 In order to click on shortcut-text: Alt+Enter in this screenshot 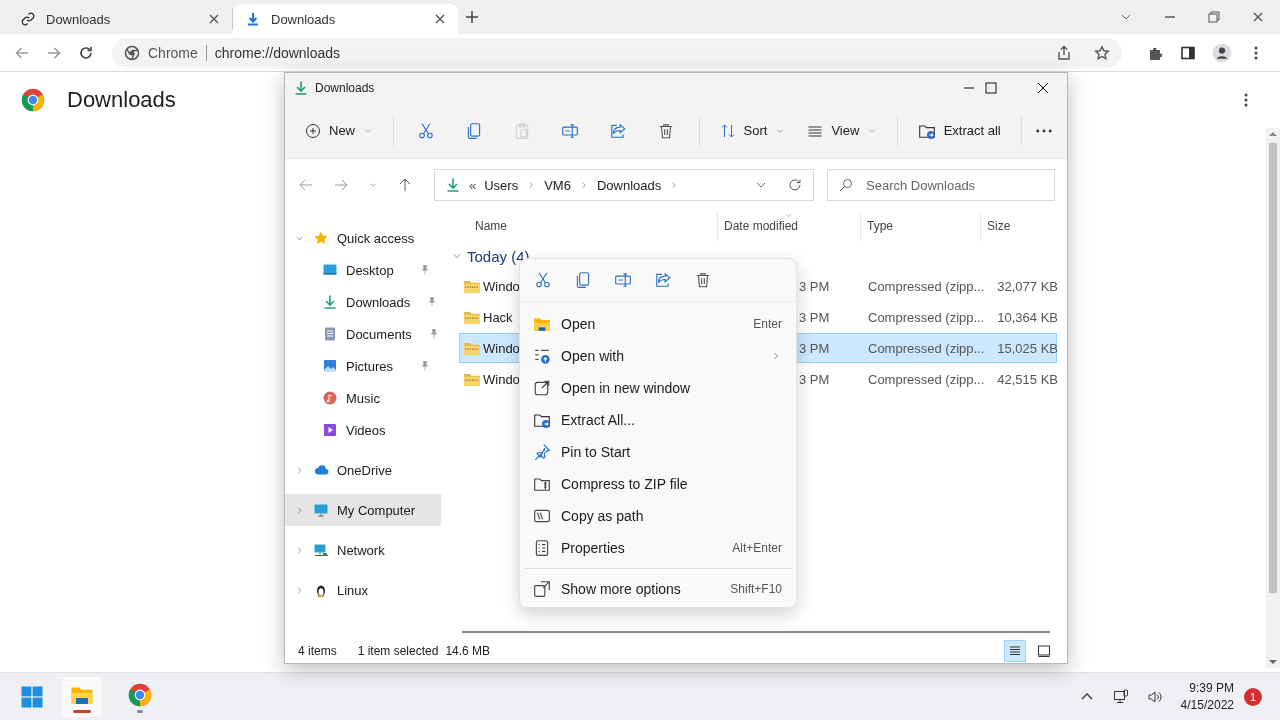, I will do `click(757, 548)`.